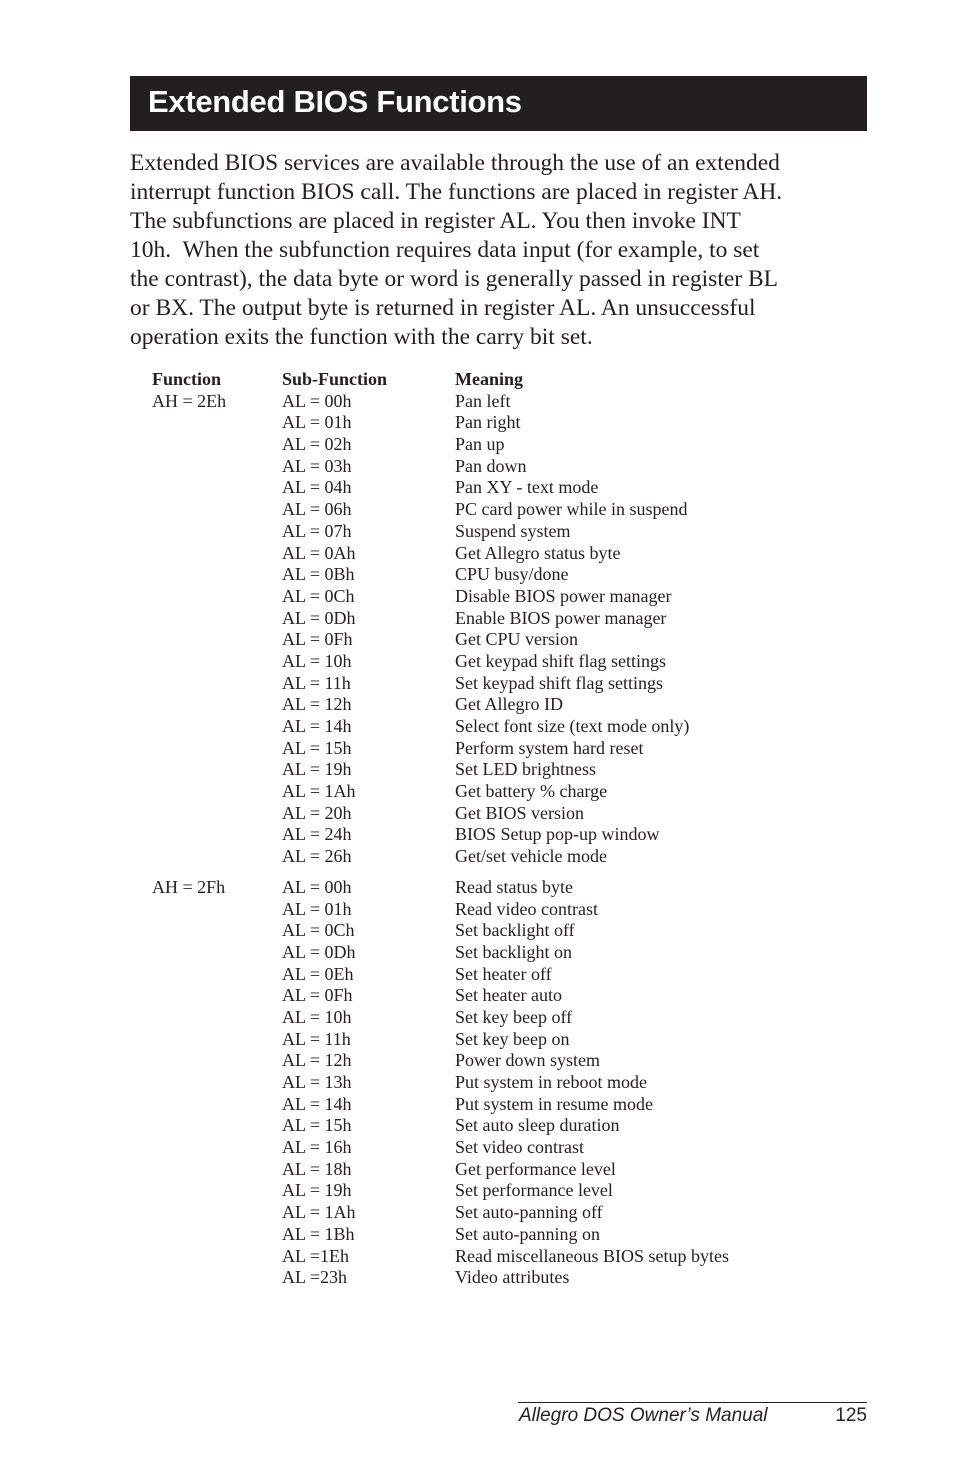 This screenshot has width=954, height=1475. I want to click on meaning-cell: Put system in reboot mode, so click(551, 1082).